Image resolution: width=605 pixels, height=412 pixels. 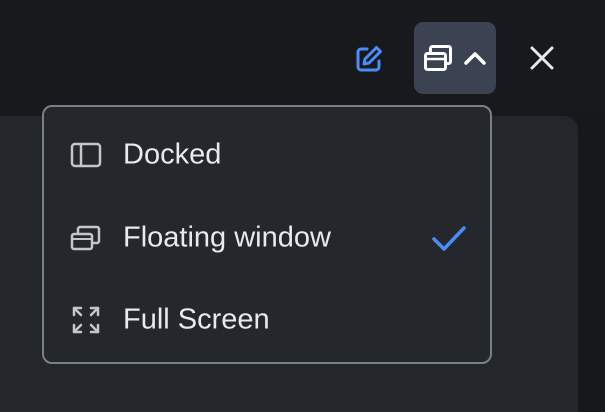 What do you see at coordinates (475, 58) in the screenshot?
I see `chevron-up-icon` at bounding box center [475, 58].